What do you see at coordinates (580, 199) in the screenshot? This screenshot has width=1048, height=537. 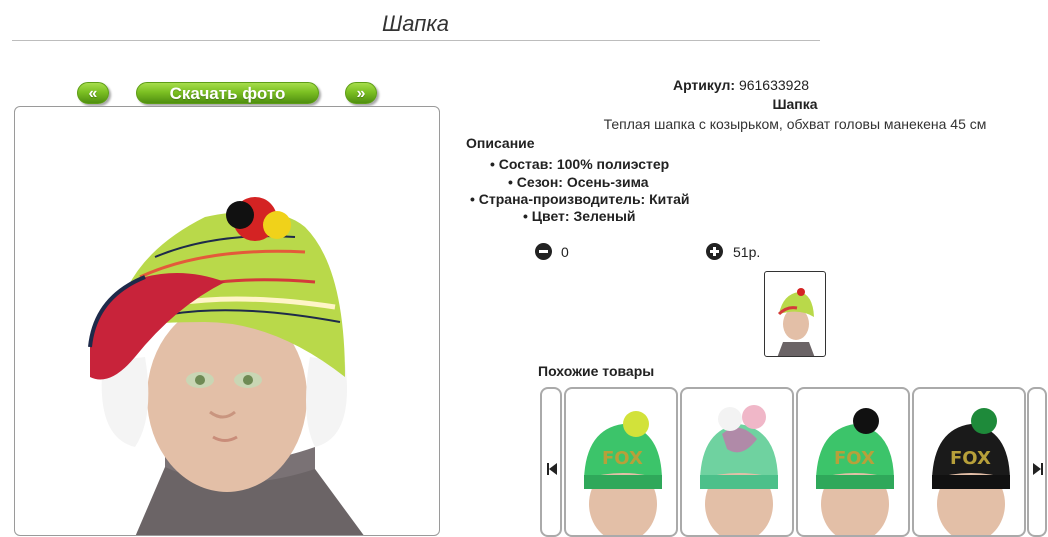 I see `detail-country: • Страна-производитель: Китай` at bounding box center [580, 199].